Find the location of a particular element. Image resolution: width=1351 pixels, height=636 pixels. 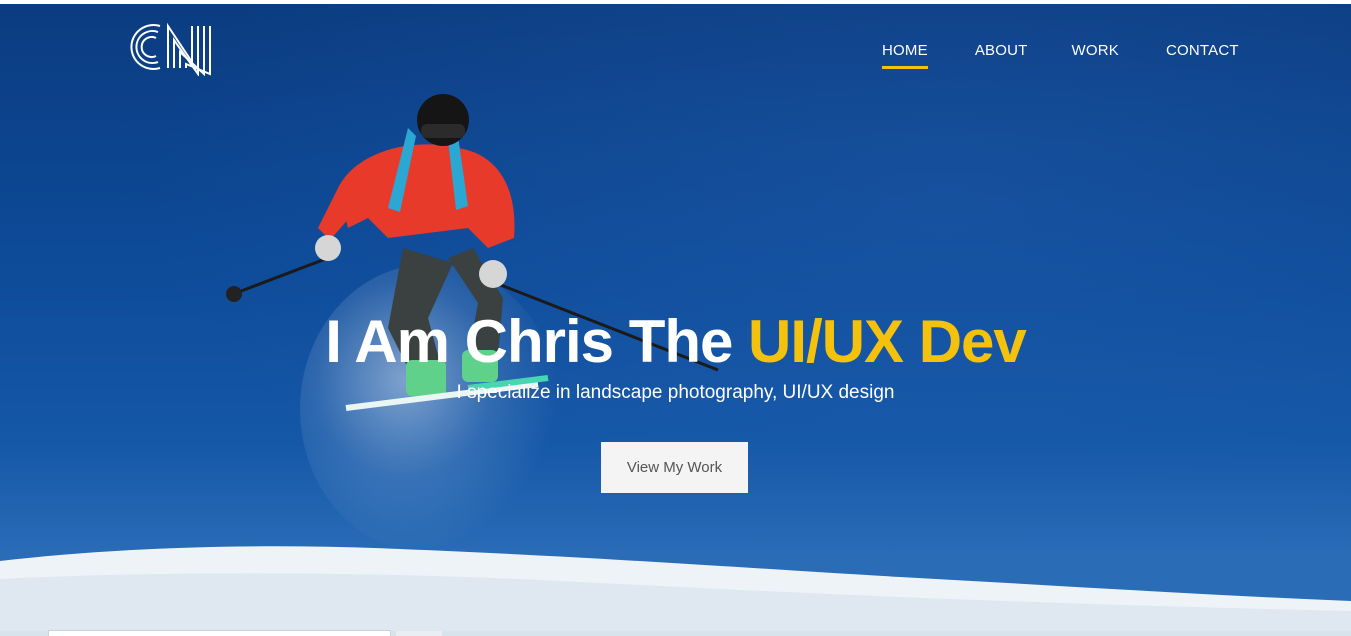

cn-logo is located at coordinates (170, 47).